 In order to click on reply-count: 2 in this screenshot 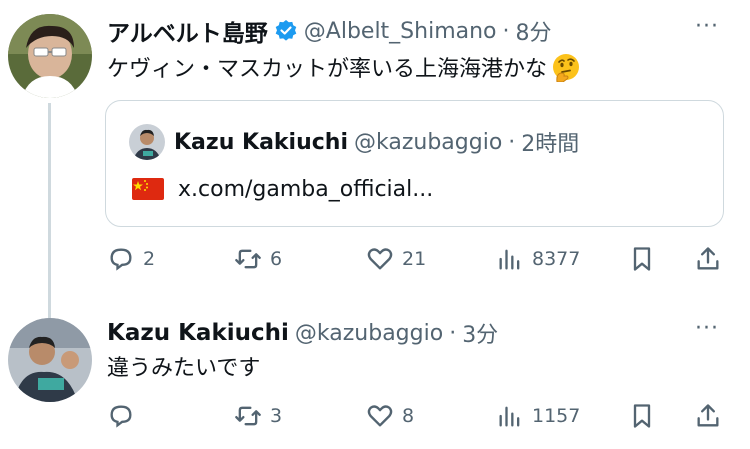, I will do `click(149, 259)`.